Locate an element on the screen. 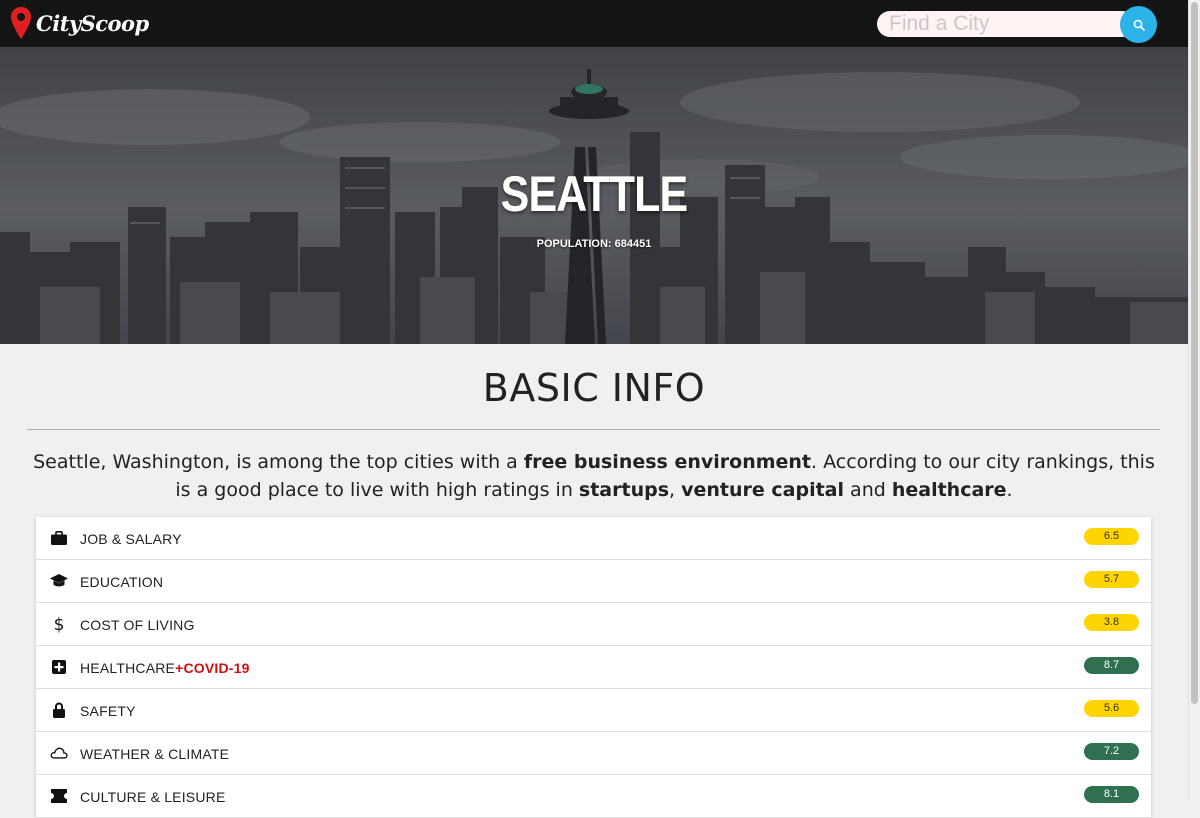 Image resolution: width=1200 pixels, height=818 pixels. summary-highlight: free business environment is located at coordinates (667, 462).